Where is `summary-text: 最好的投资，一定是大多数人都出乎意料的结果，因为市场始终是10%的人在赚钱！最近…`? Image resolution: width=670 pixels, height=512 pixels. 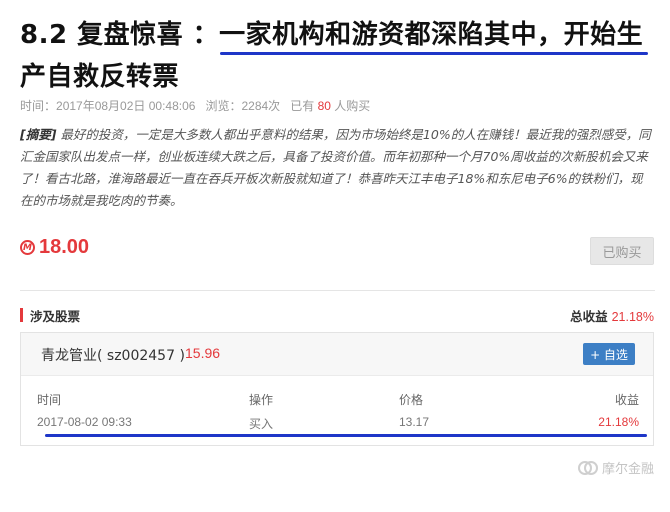 summary-text: 最好的投资，一定是大多数人都出乎意料的结果，因为市场始终是10%的人在赚钱！最近… is located at coordinates (335, 167).